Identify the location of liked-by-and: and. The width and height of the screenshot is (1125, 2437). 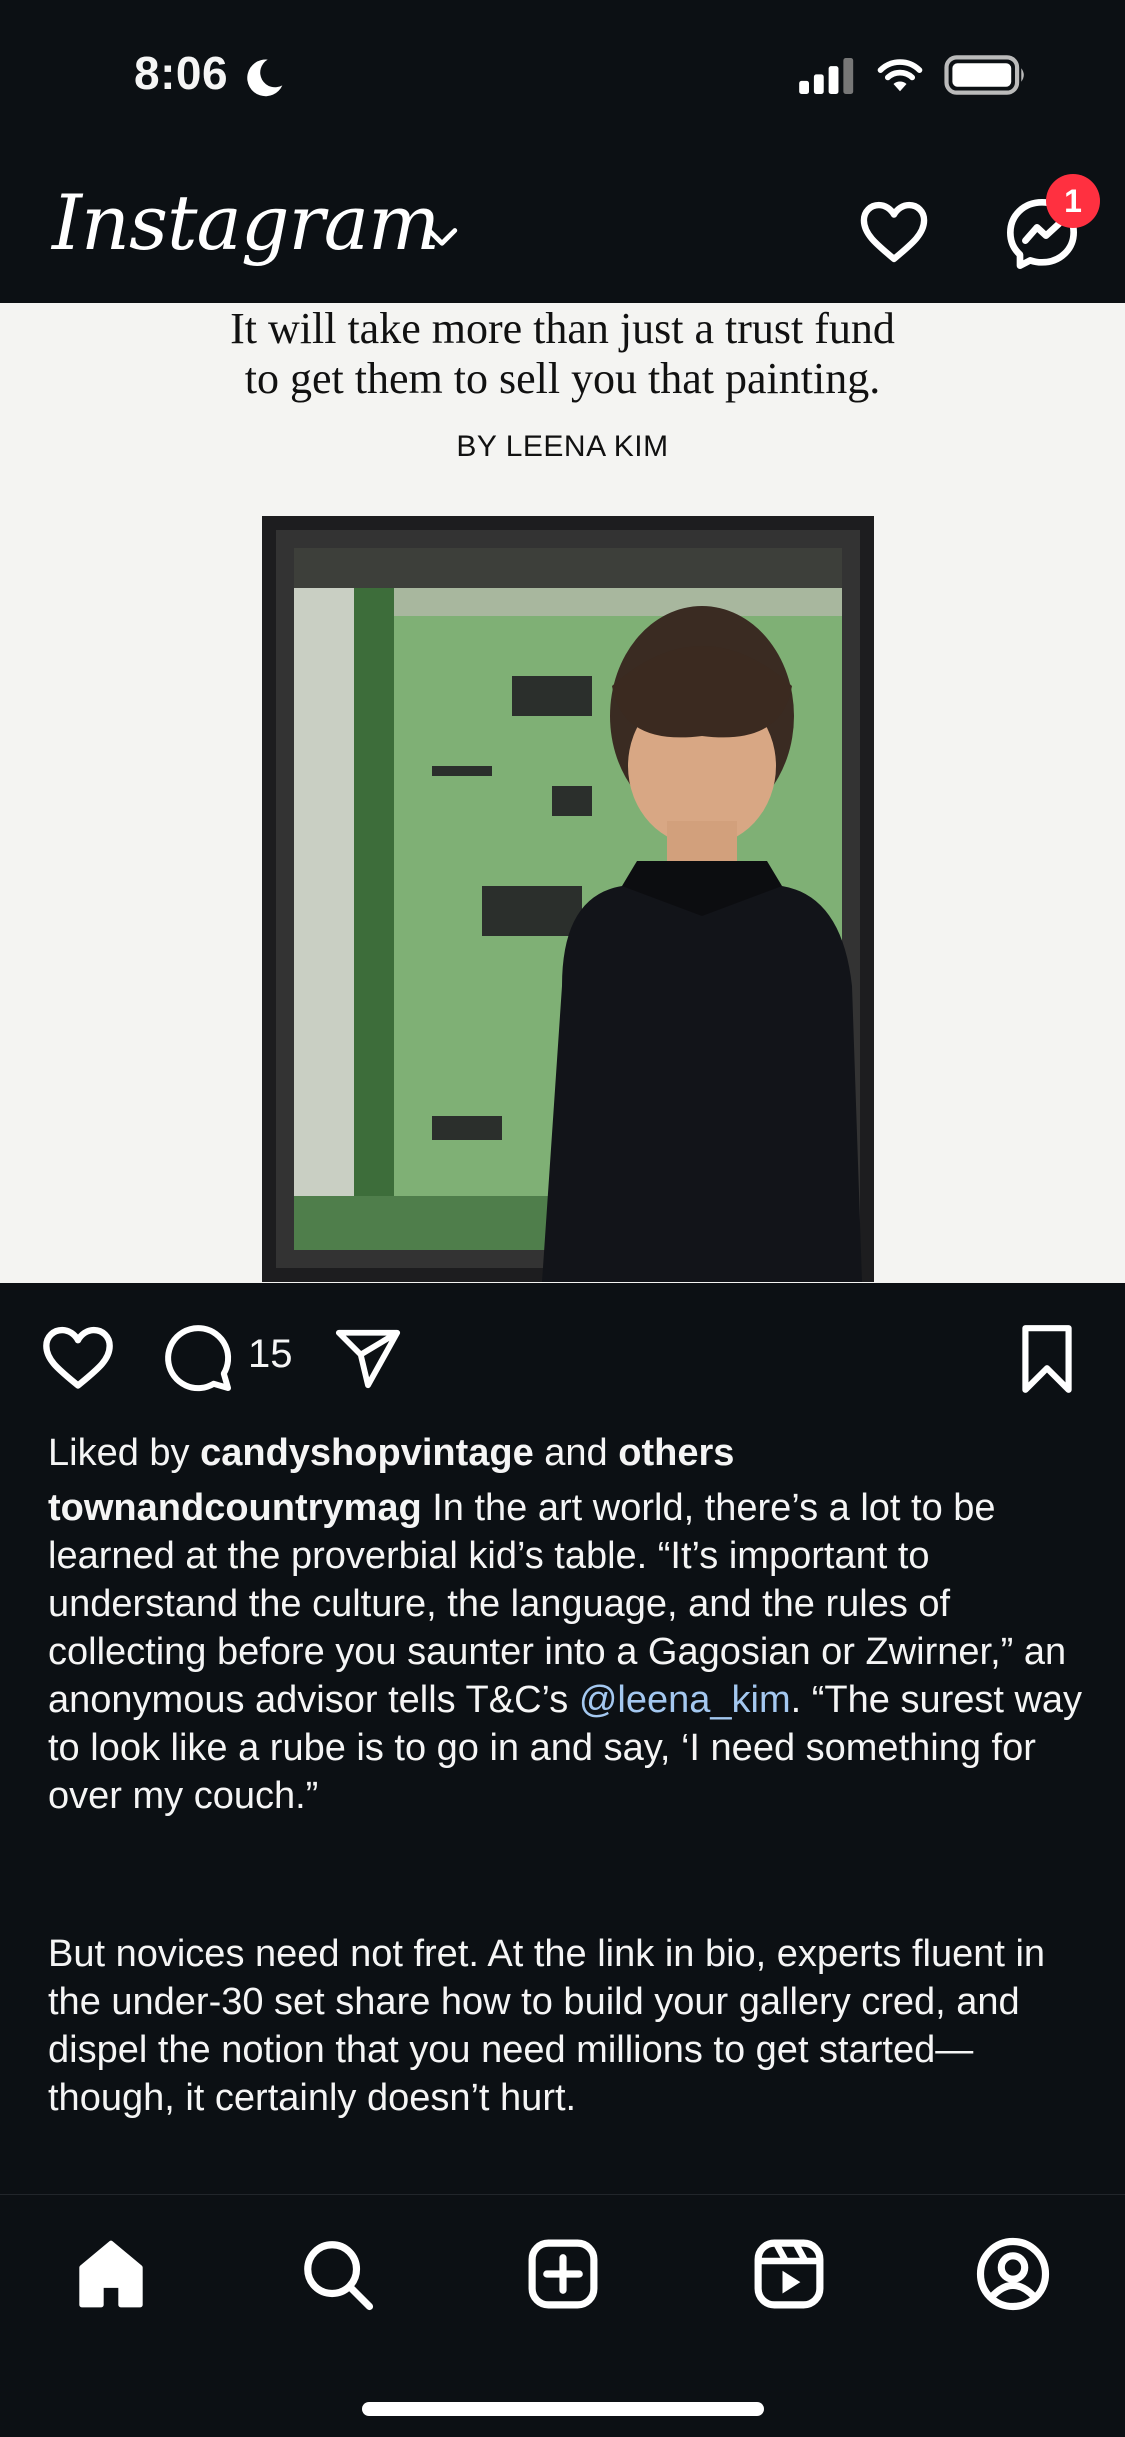
(576, 1453).